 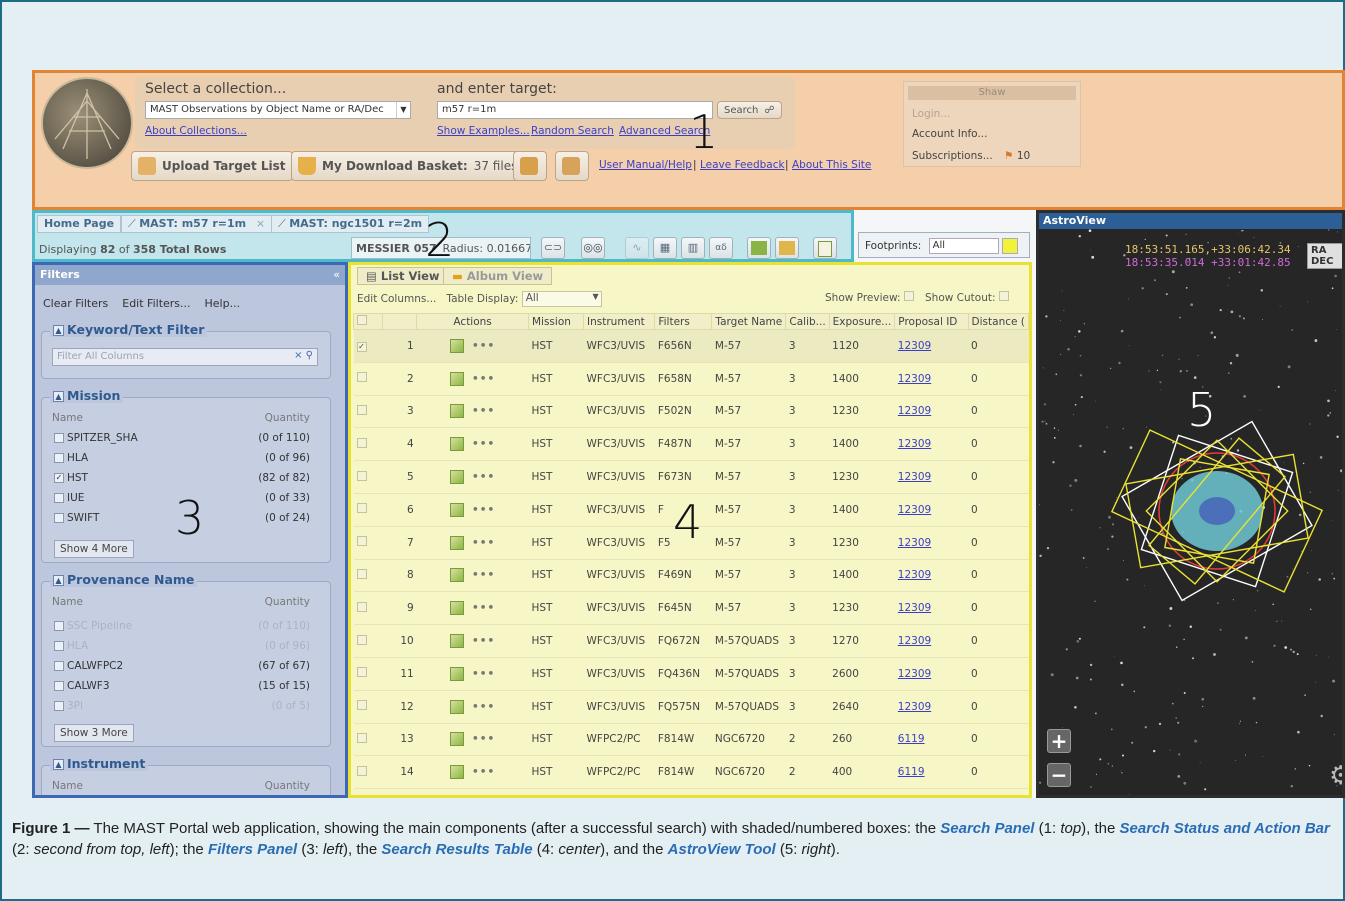 I want to click on caption-link-filters-panel: Filters Panel, so click(x=252, y=849).